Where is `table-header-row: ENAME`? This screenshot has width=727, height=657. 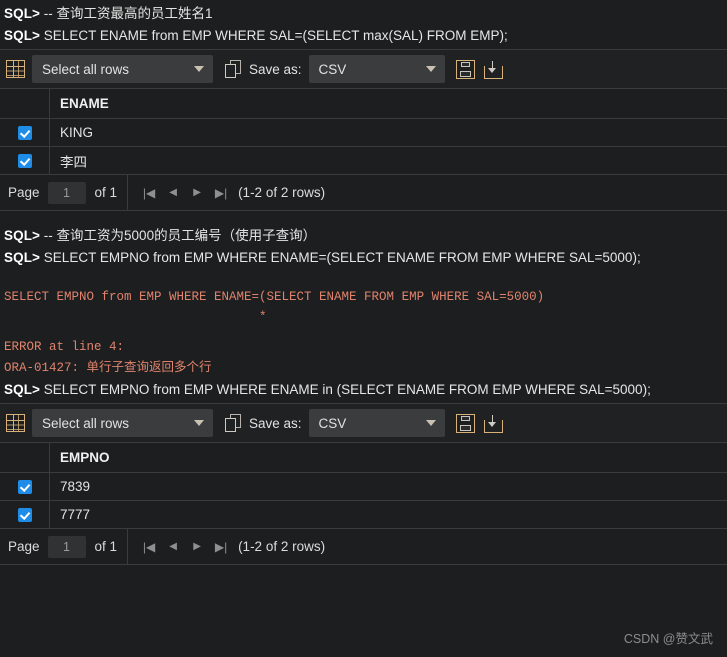 table-header-row: ENAME is located at coordinates (363, 103).